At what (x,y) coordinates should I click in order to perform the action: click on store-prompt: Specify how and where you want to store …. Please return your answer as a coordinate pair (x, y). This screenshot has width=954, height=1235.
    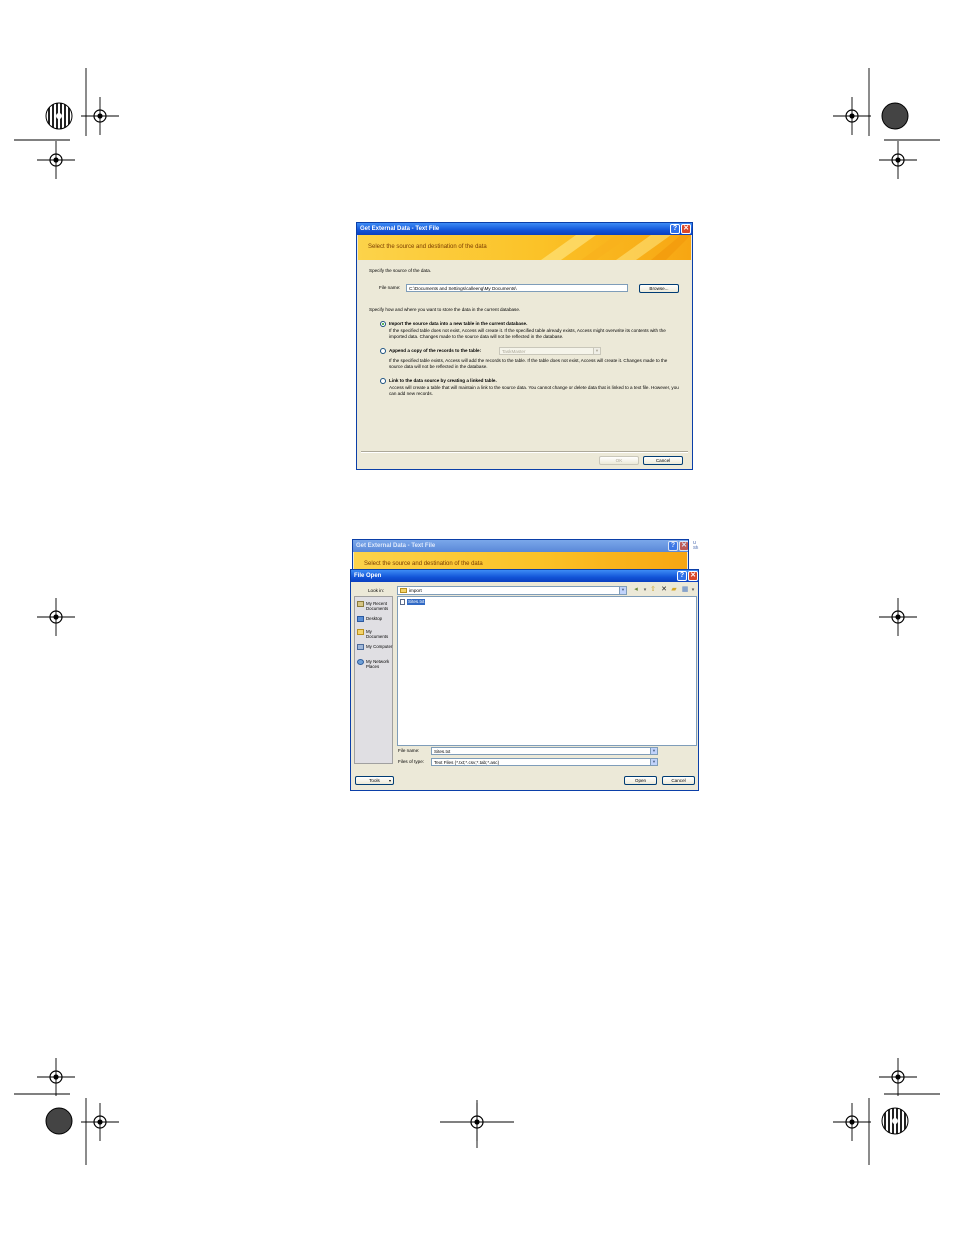
    Looking at the image, I should click on (445, 309).